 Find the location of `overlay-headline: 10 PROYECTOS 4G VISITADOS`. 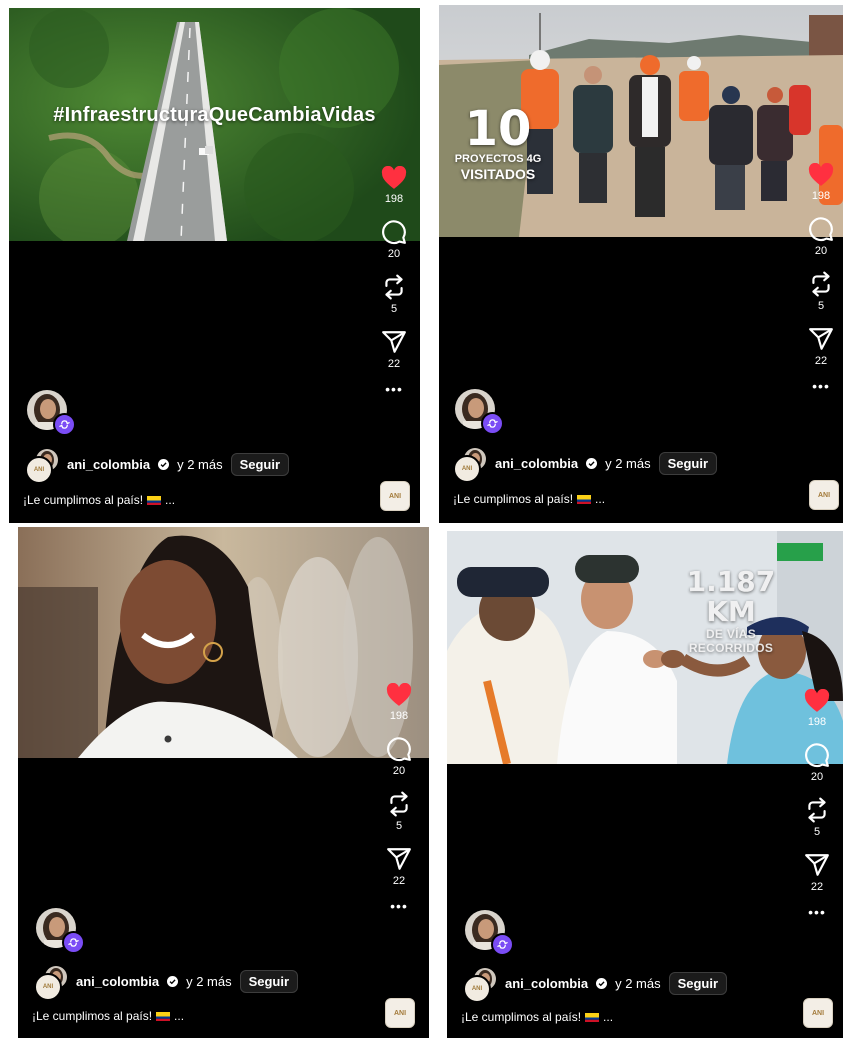

overlay-headline: 10 PROYECTOS 4G VISITADOS is located at coordinates (498, 143).